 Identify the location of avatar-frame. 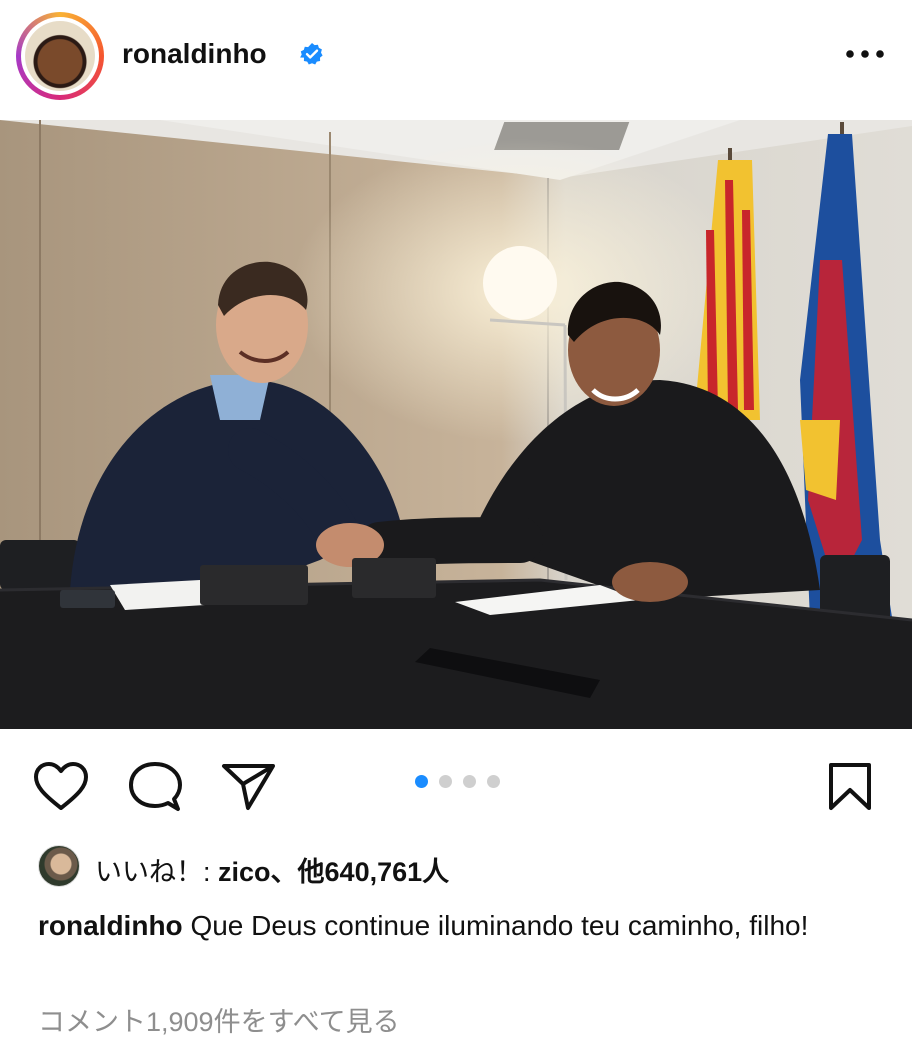
(60, 56).